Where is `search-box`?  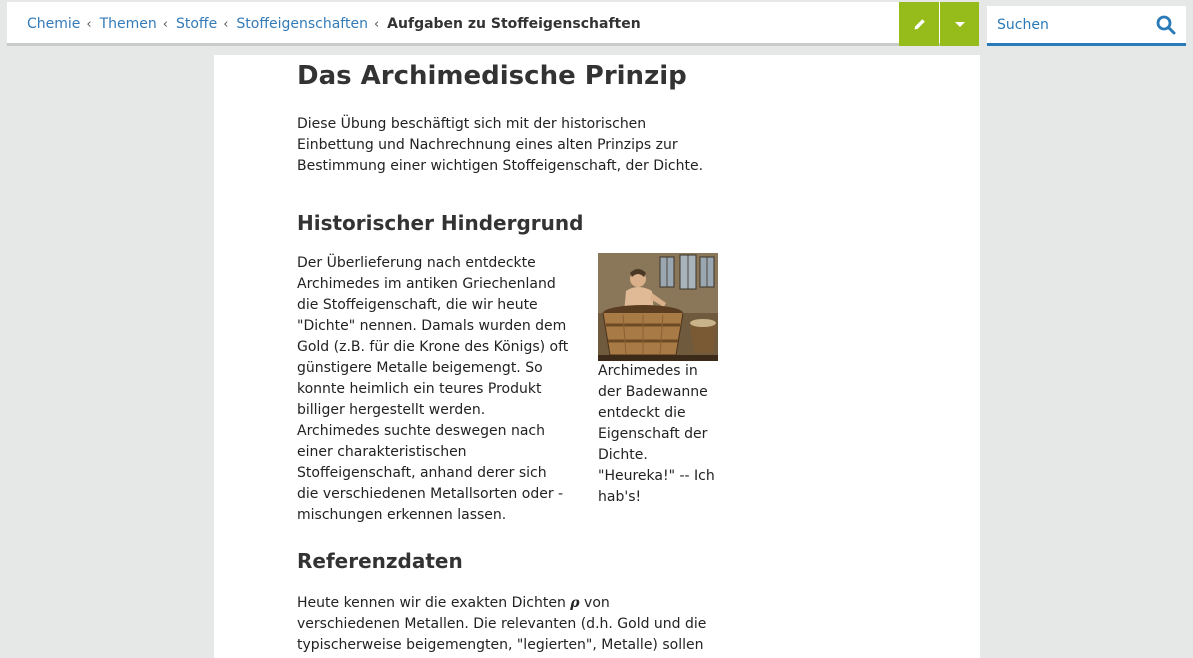
search-box is located at coordinates (1086, 26).